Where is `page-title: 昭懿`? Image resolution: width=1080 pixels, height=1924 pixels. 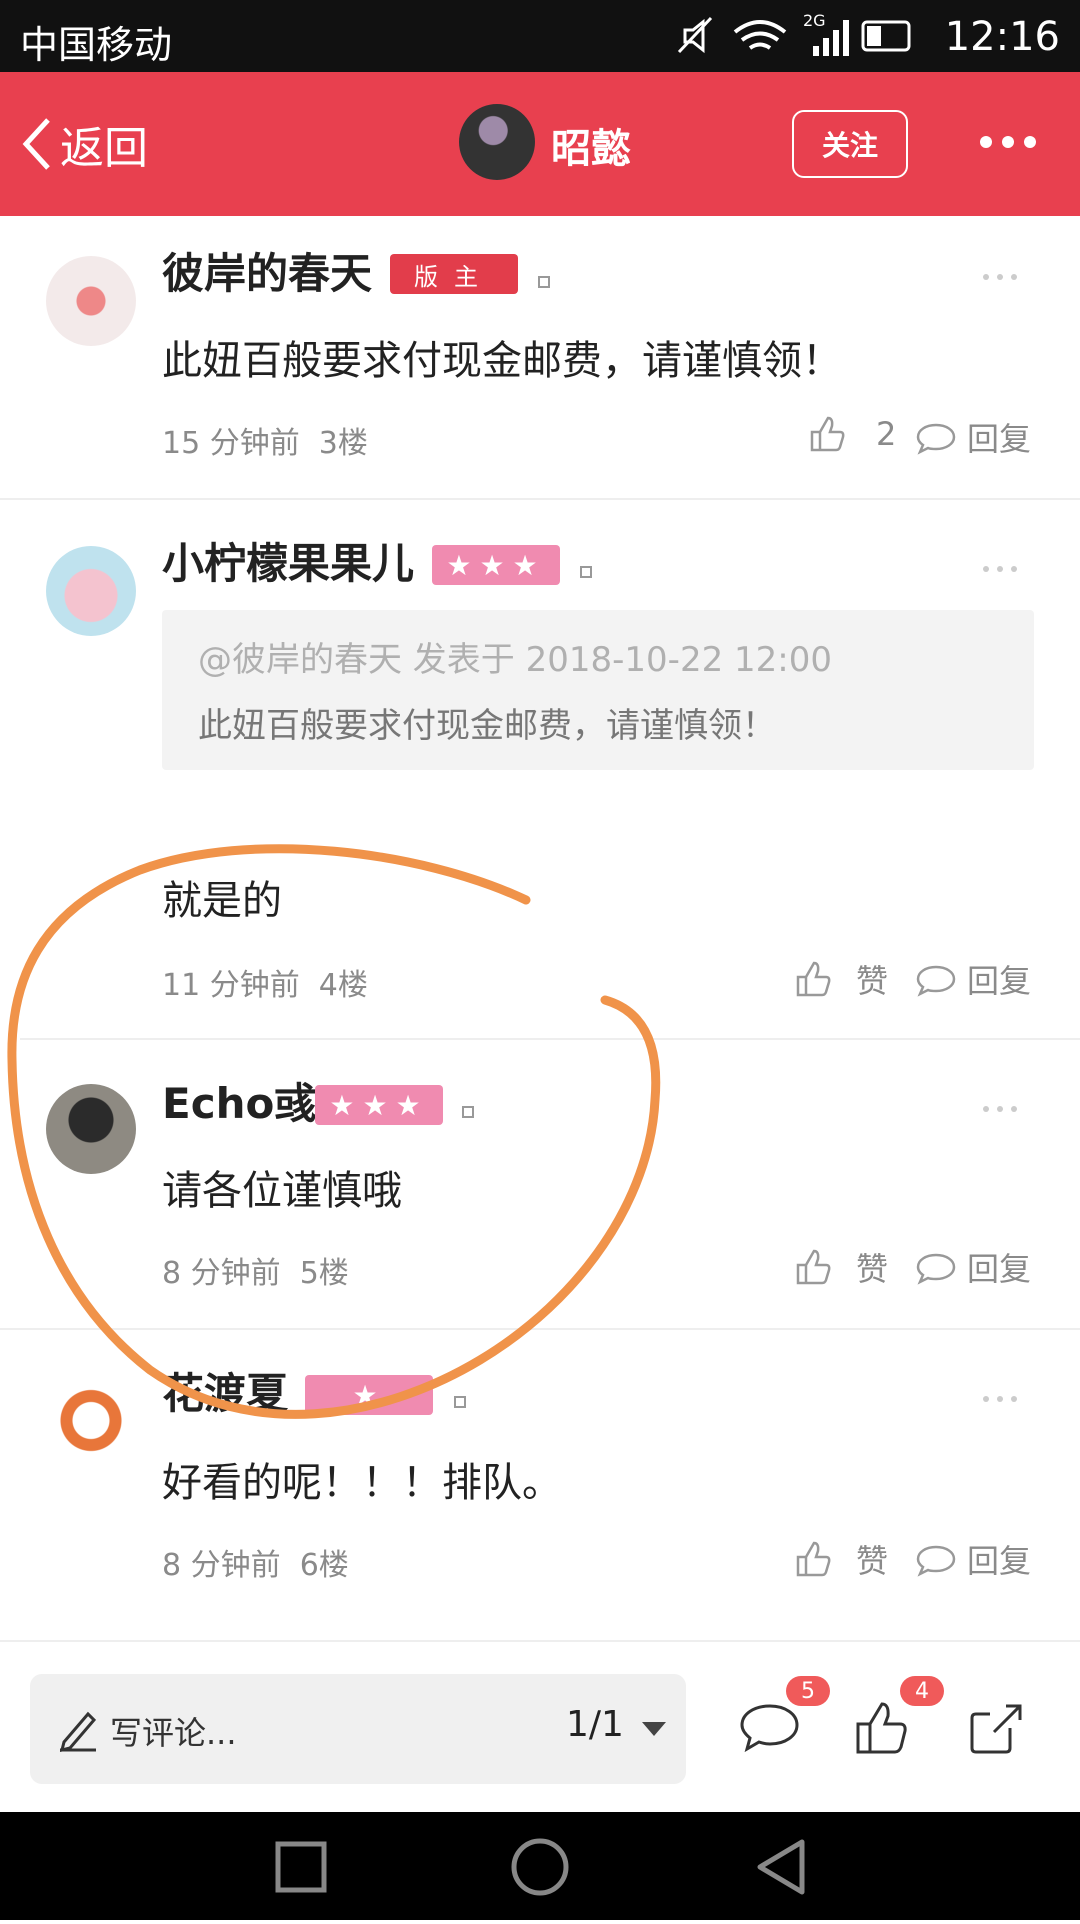
page-title: 昭懿 is located at coordinates (591, 149).